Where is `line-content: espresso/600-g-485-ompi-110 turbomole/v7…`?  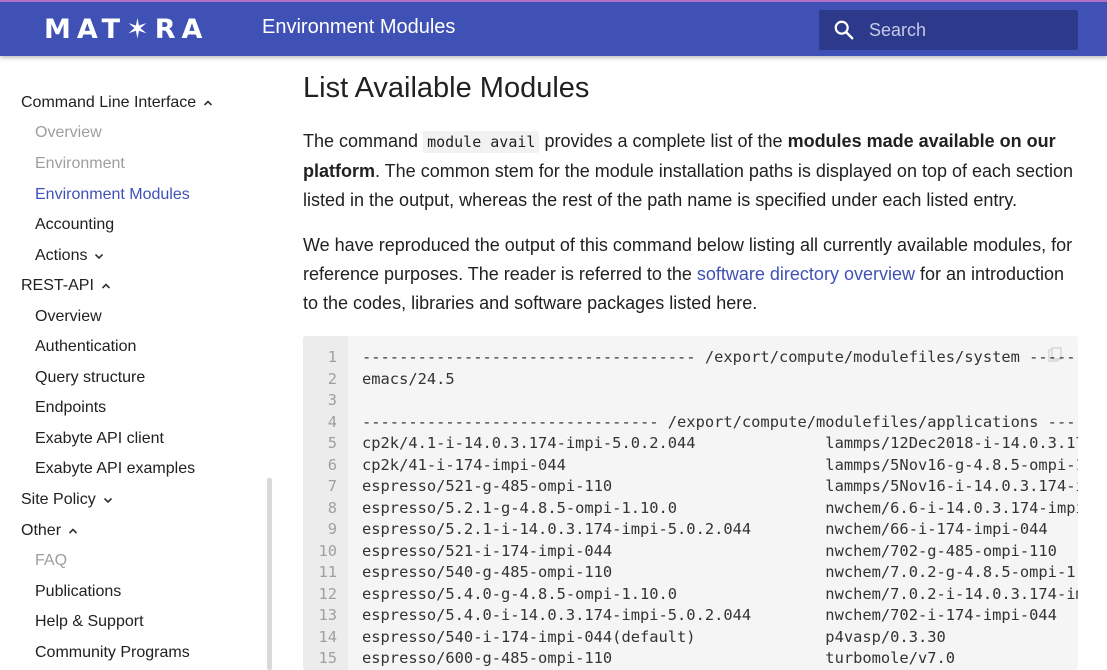 line-content: espresso/600-g-485-ompi-110 turbomole/v7… is located at coordinates (659, 658).